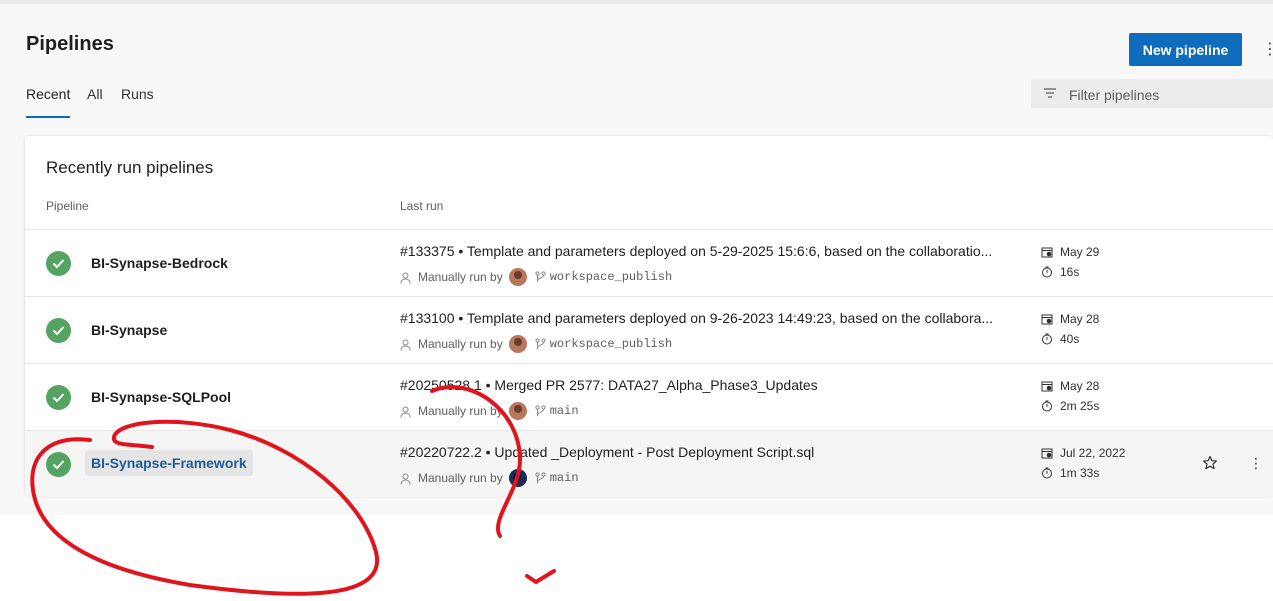 Image resolution: width=1273 pixels, height=601 pixels. What do you see at coordinates (95, 99) in the screenshot?
I see `tab-all: All` at bounding box center [95, 99].